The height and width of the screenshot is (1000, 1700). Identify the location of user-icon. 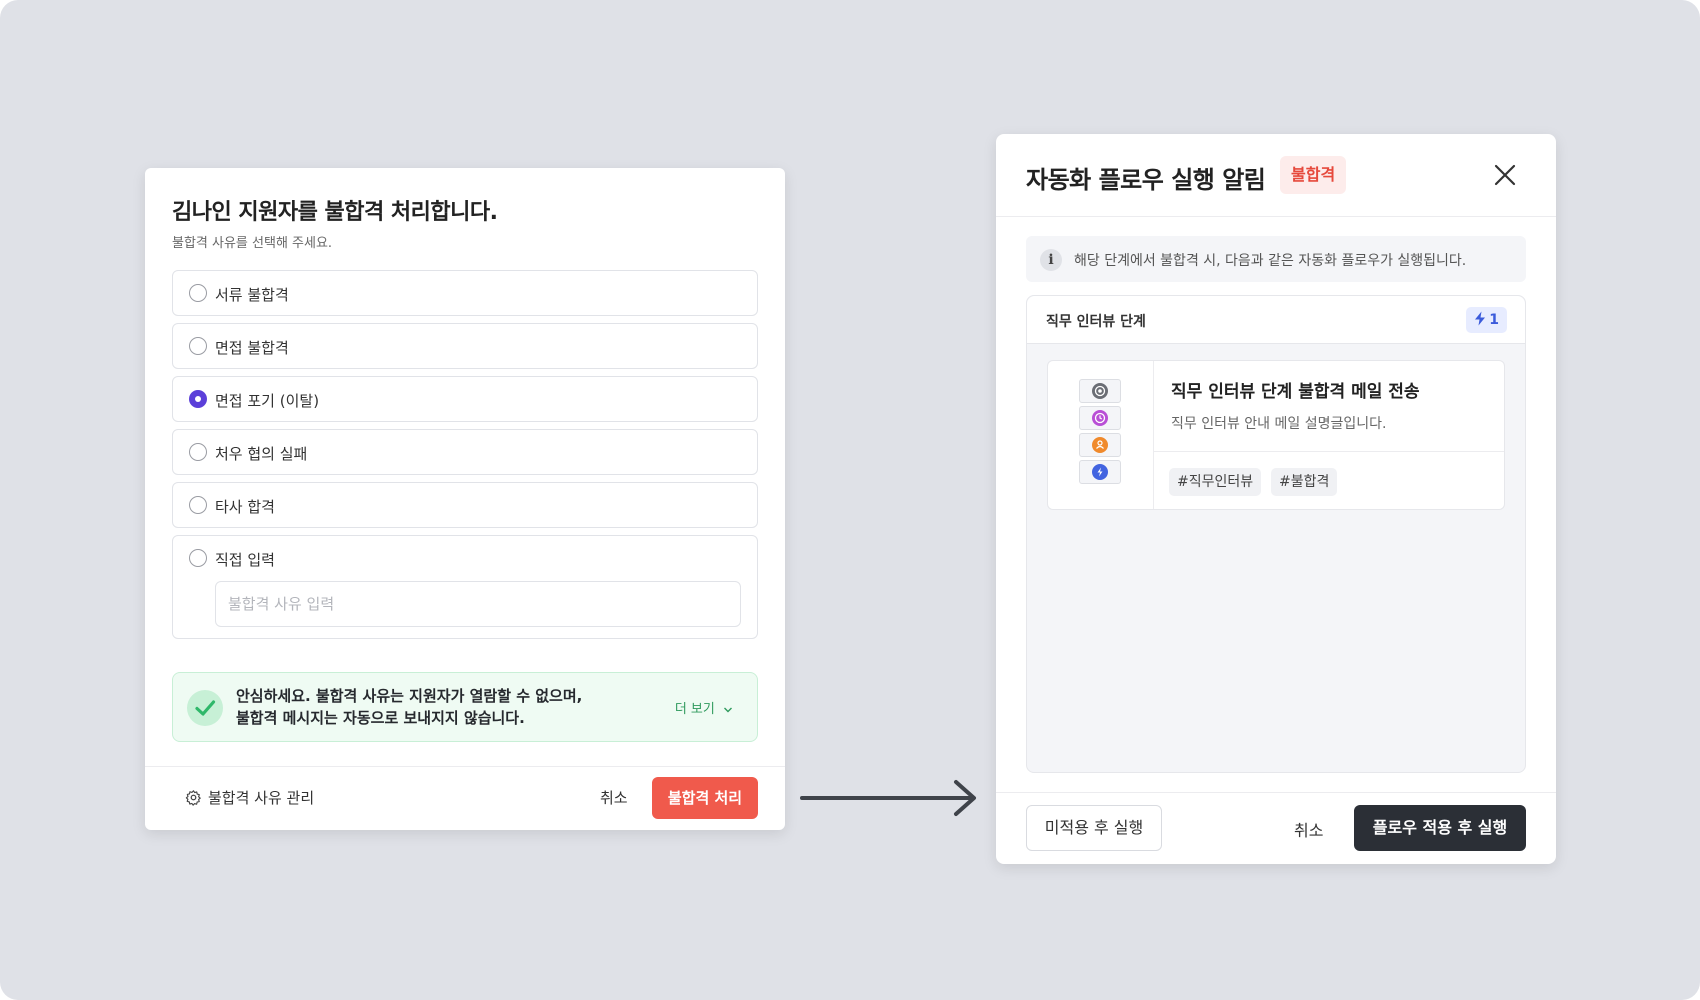
(1100, 445).